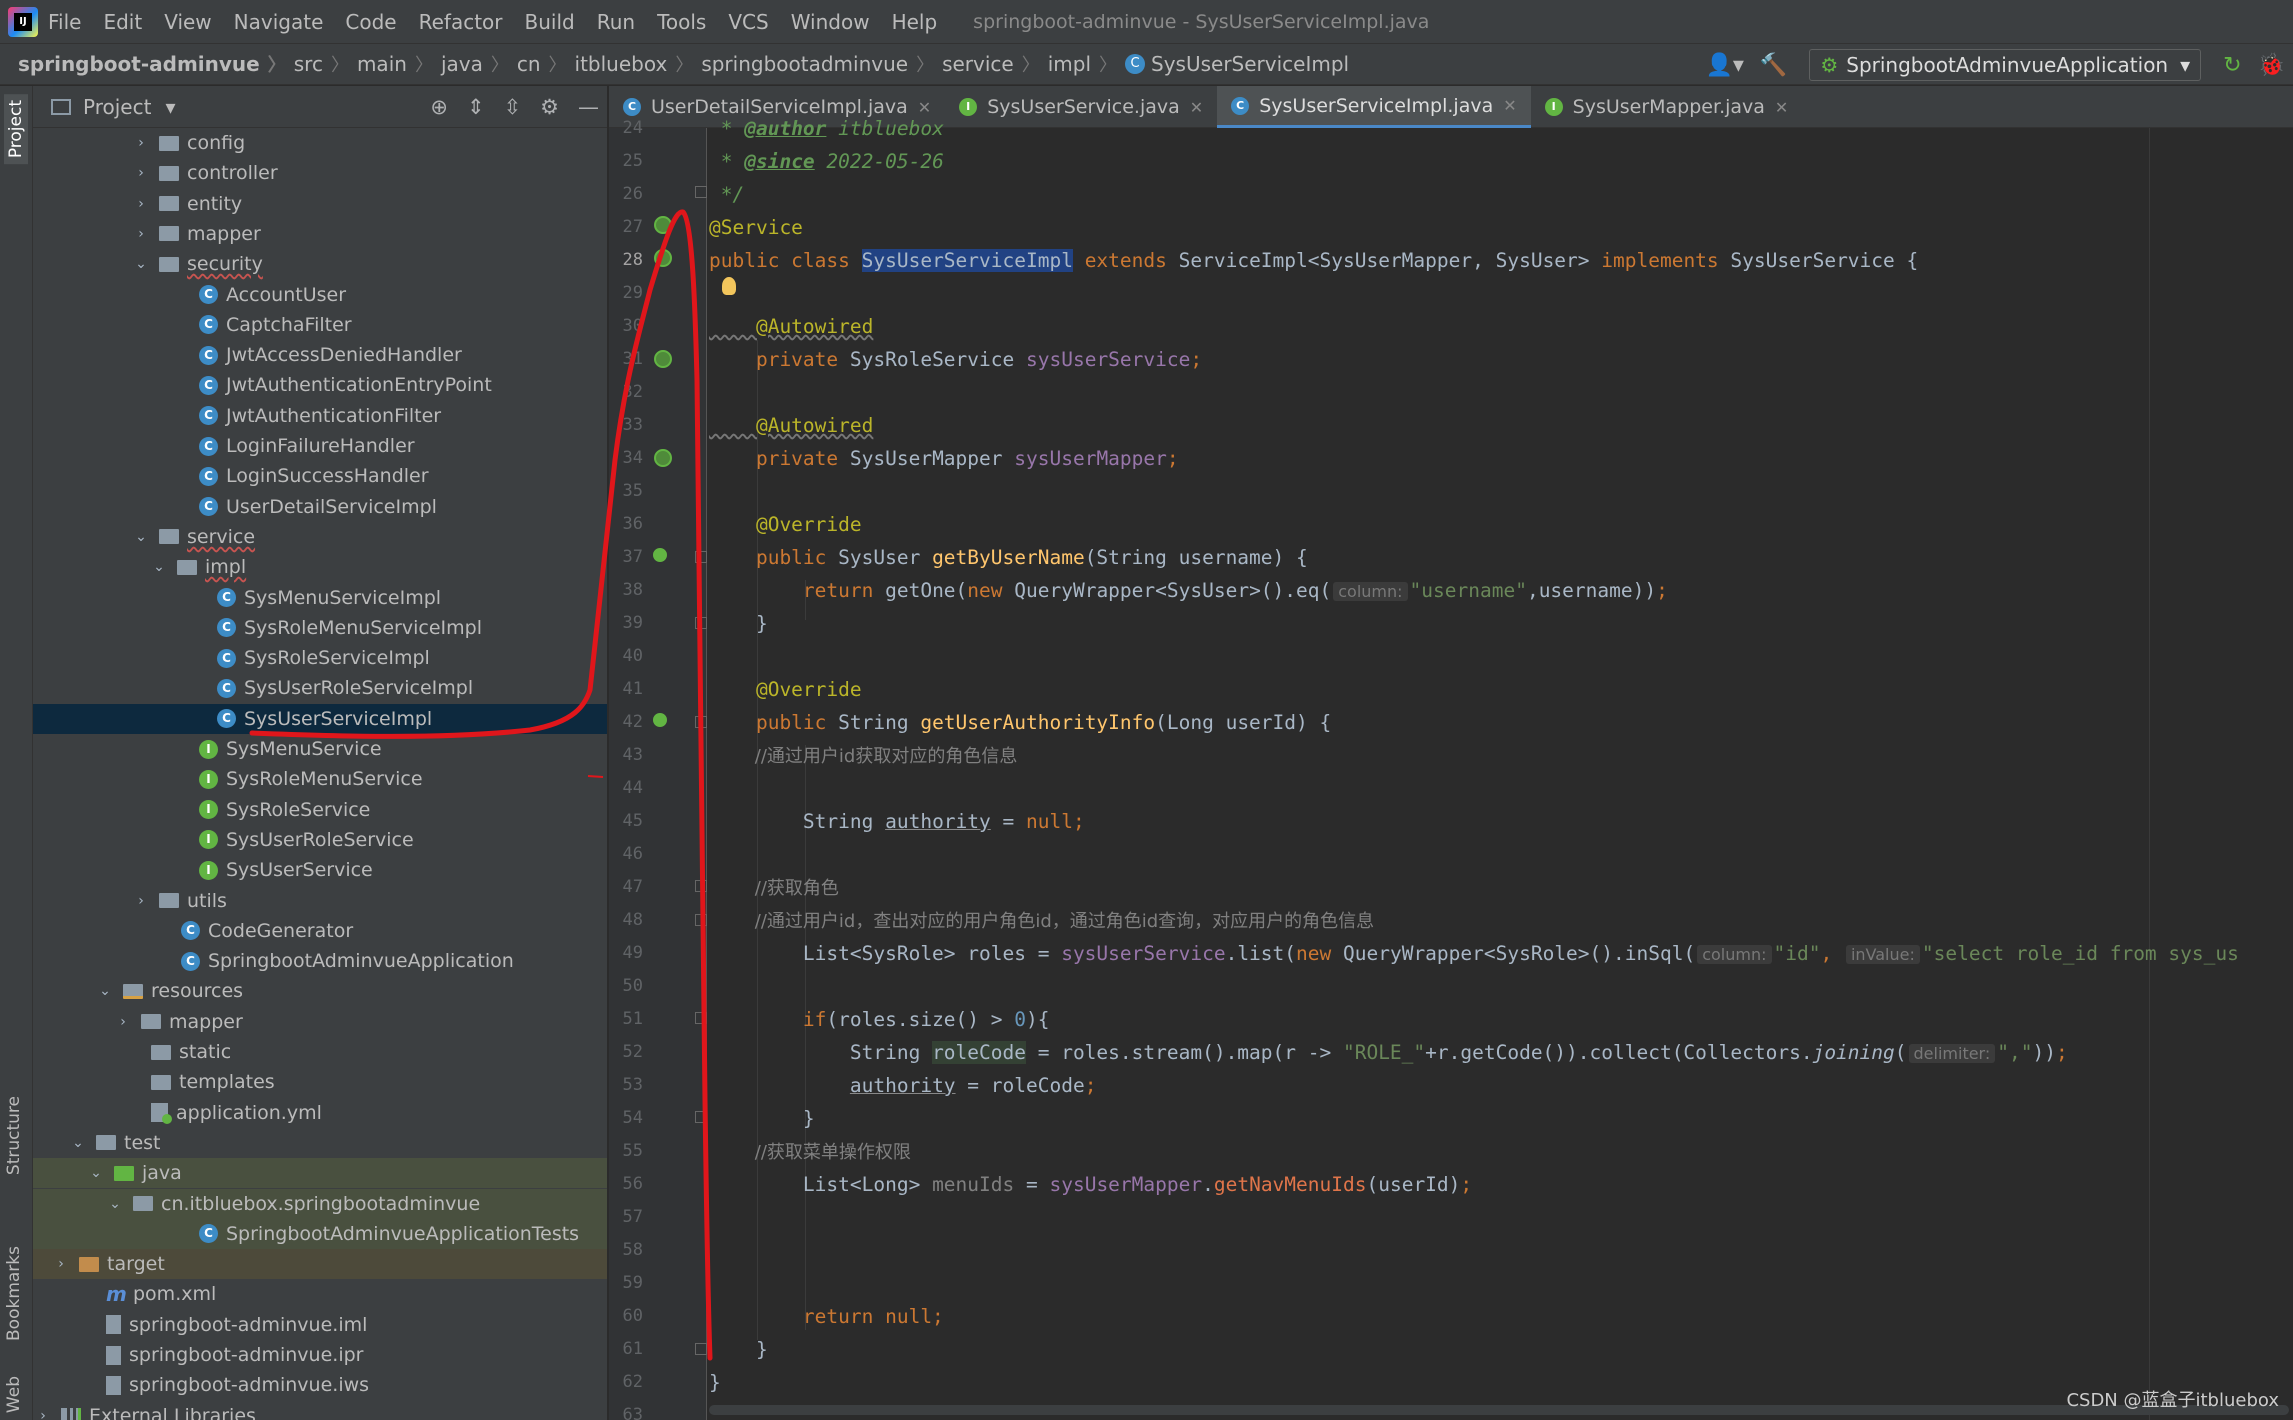 Image resolution: width=2293 pixels, height=1420 pixels. Describe the element at coordinates (320, 1233) in the screenshot. I see `tree-item: C SpringbootAdminvueApplicationTests` at that location.